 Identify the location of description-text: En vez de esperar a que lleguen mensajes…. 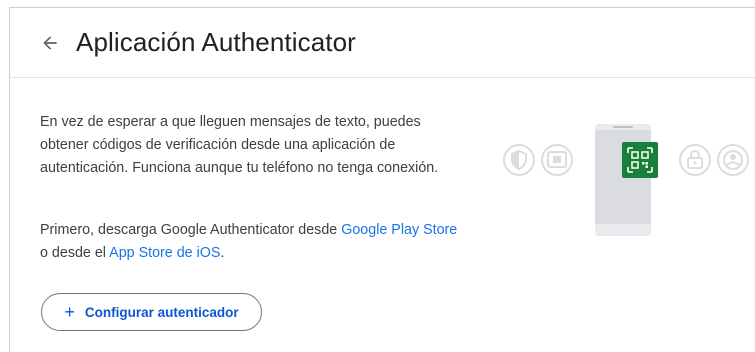
(239, 145).